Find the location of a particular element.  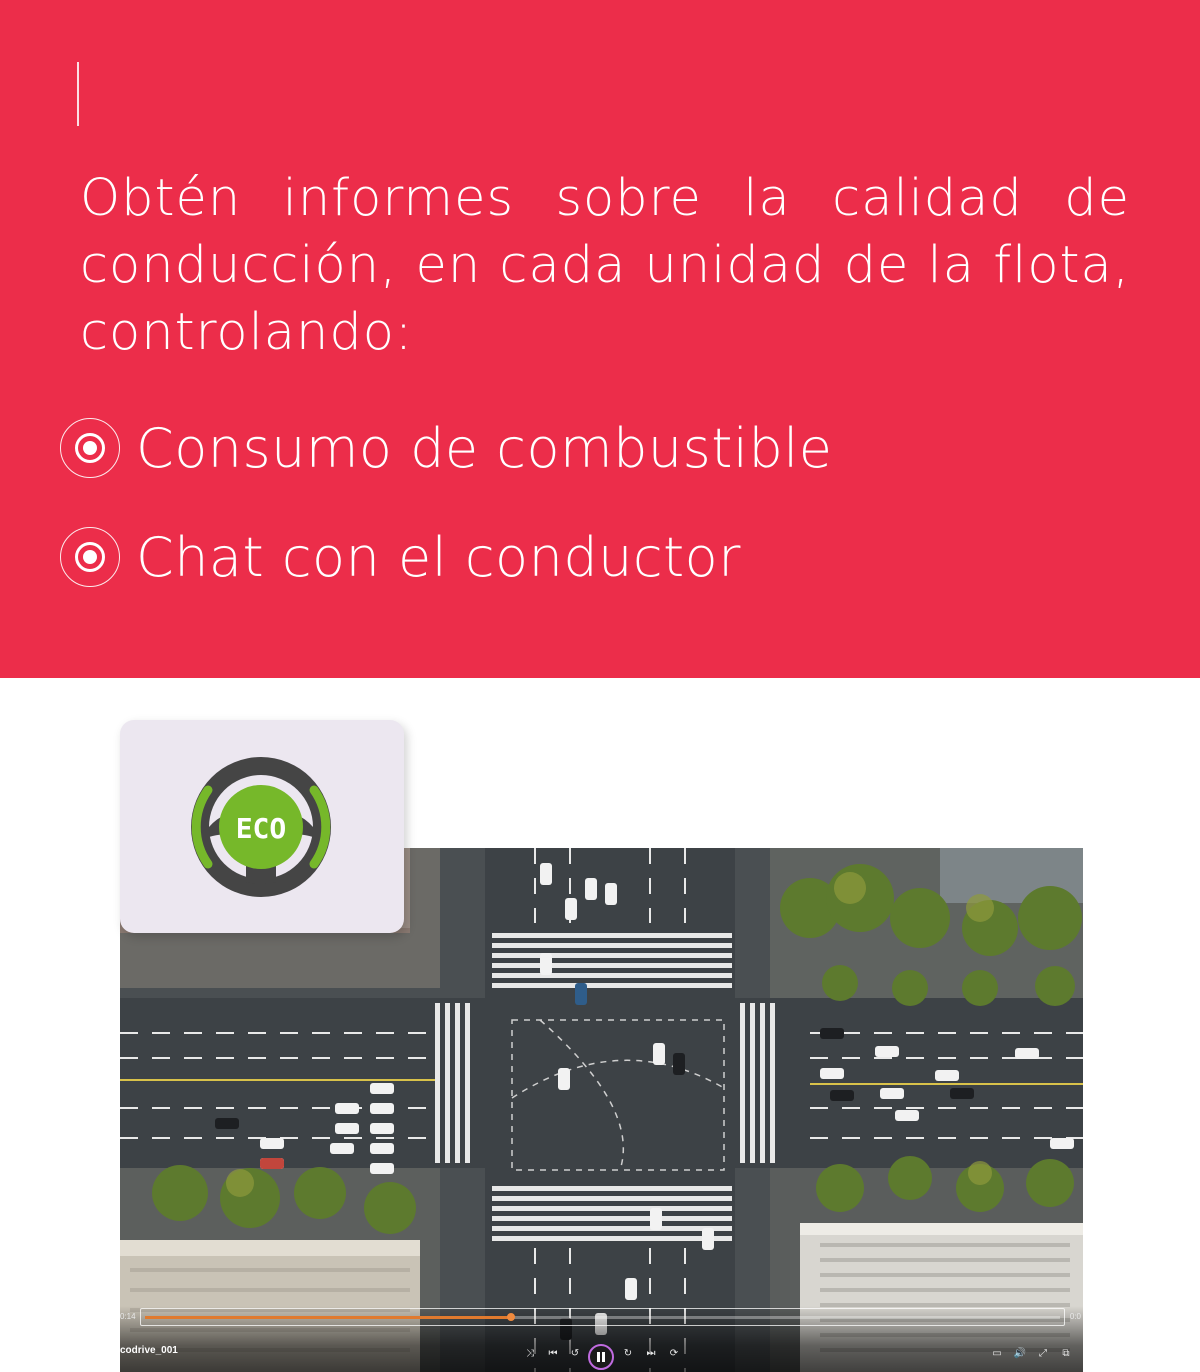

current-time: 0:14 is located at coordinates (128, 1316).